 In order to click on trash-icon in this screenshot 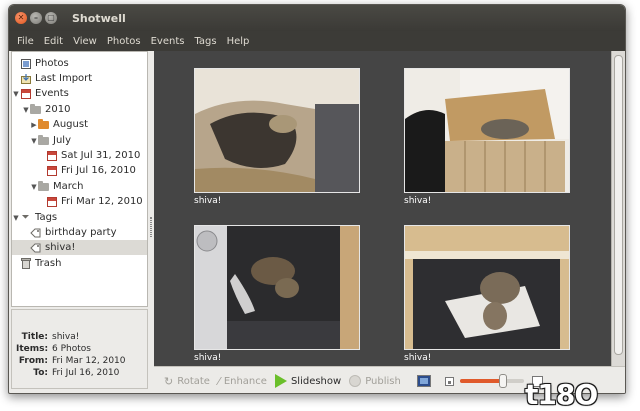, I will do `click(25, 263)`.